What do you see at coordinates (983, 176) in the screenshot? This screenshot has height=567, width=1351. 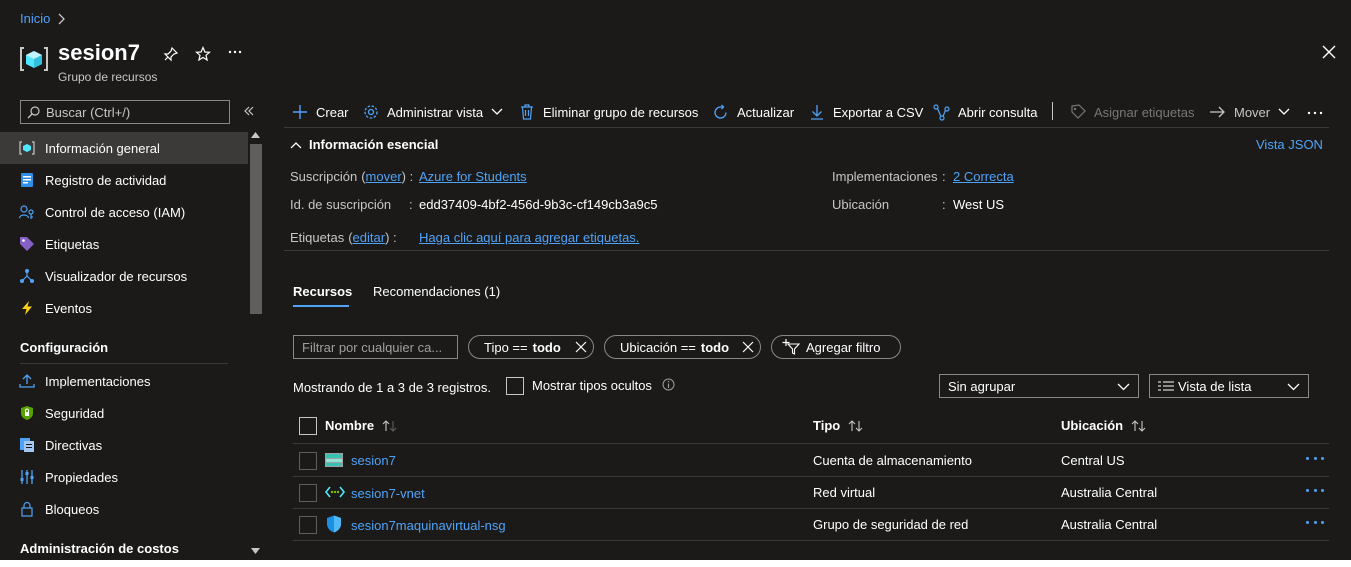 I see `deployments-value-link: 2 Correcta` at bounding box center [983, 176].